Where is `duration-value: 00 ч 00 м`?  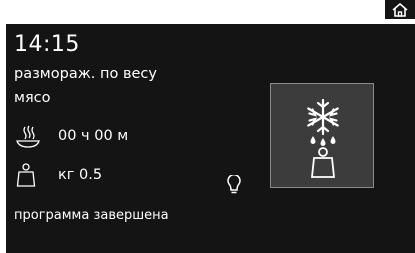
duration-value: 00 ч 00 м is located at coordinates (93, 136).